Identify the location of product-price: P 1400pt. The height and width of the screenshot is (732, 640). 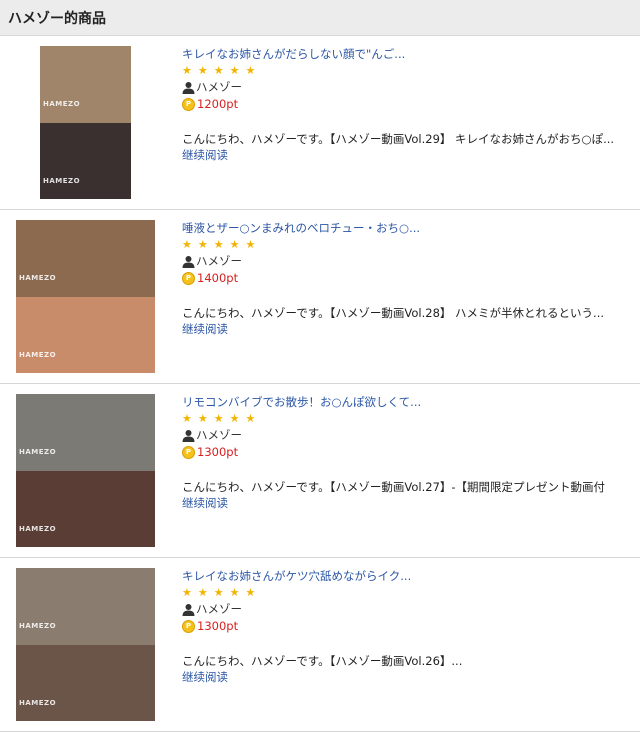
(411, 278).